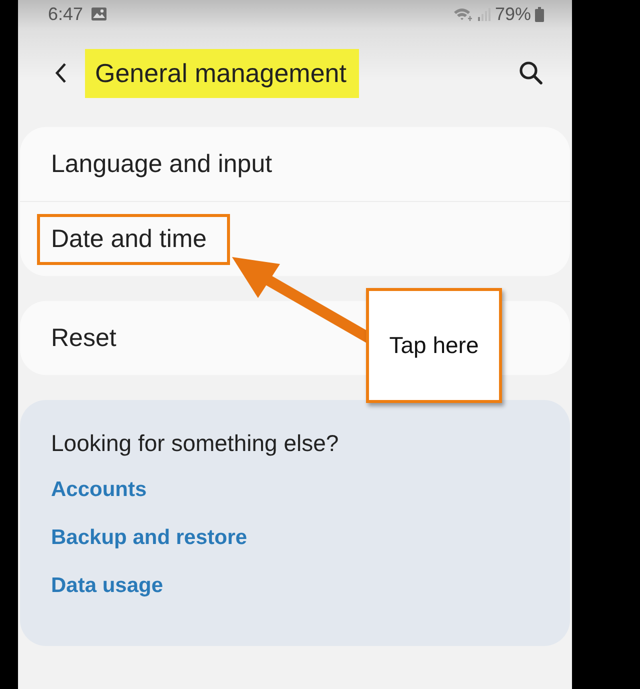 This screenshot has height=689, width=640. Describe the element at coordinates (434, 345) in the screenshot. I see `callout-text: Tap here` at that location.